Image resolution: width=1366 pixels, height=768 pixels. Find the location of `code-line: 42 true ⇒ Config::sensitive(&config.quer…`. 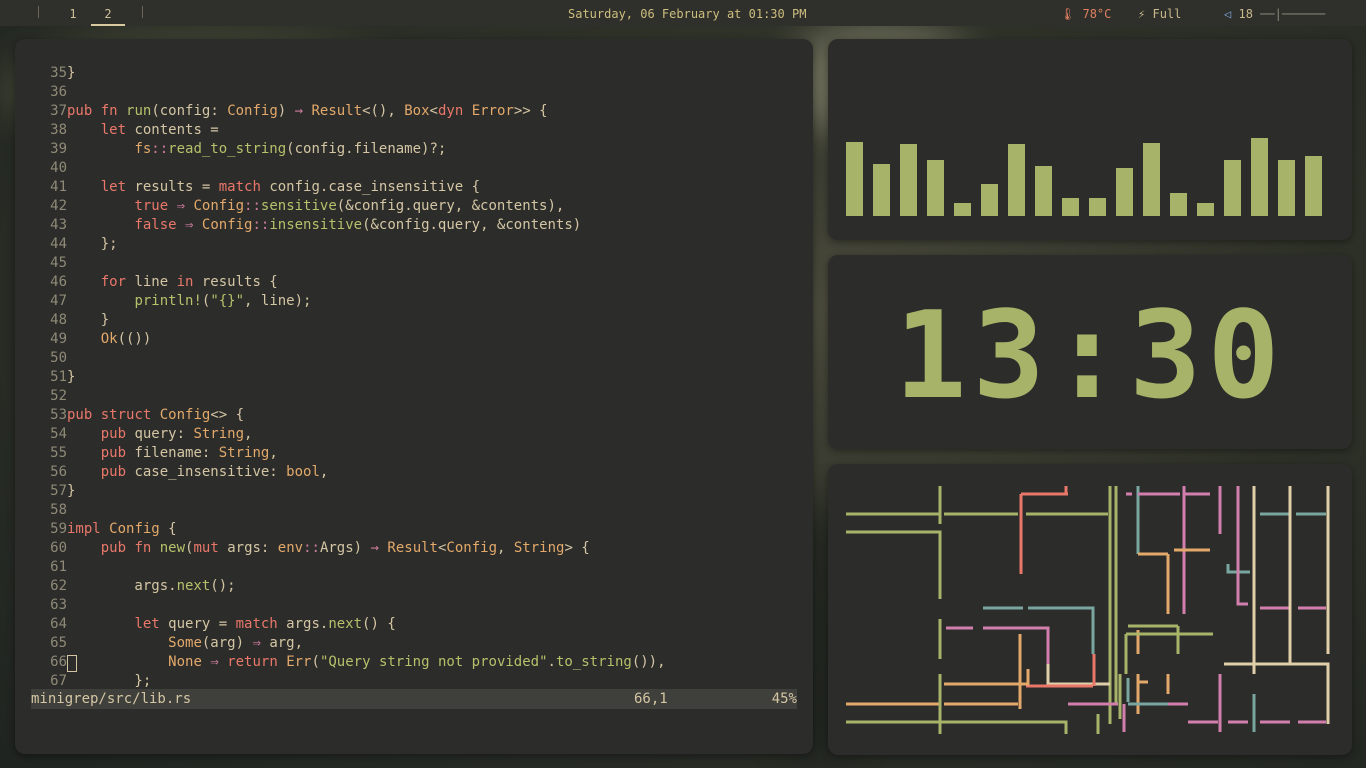

code-line: 42 true ⇒ Config::sensitive(&config.quer… is located at coordinates (289, 206).